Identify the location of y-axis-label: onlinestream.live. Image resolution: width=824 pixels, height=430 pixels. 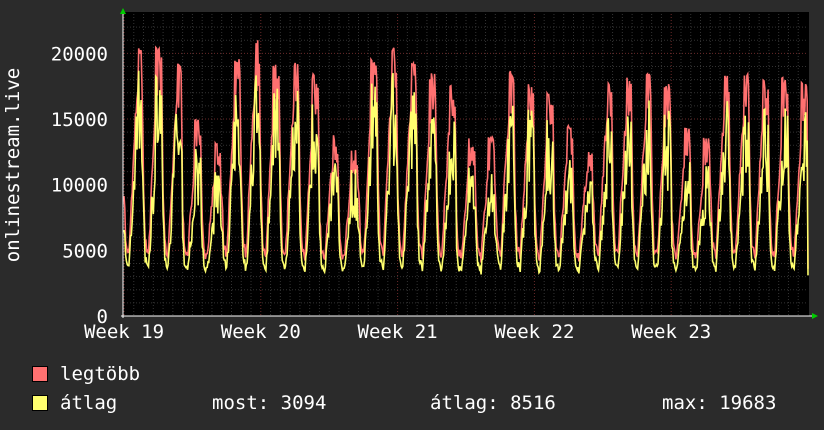
(13, 165).